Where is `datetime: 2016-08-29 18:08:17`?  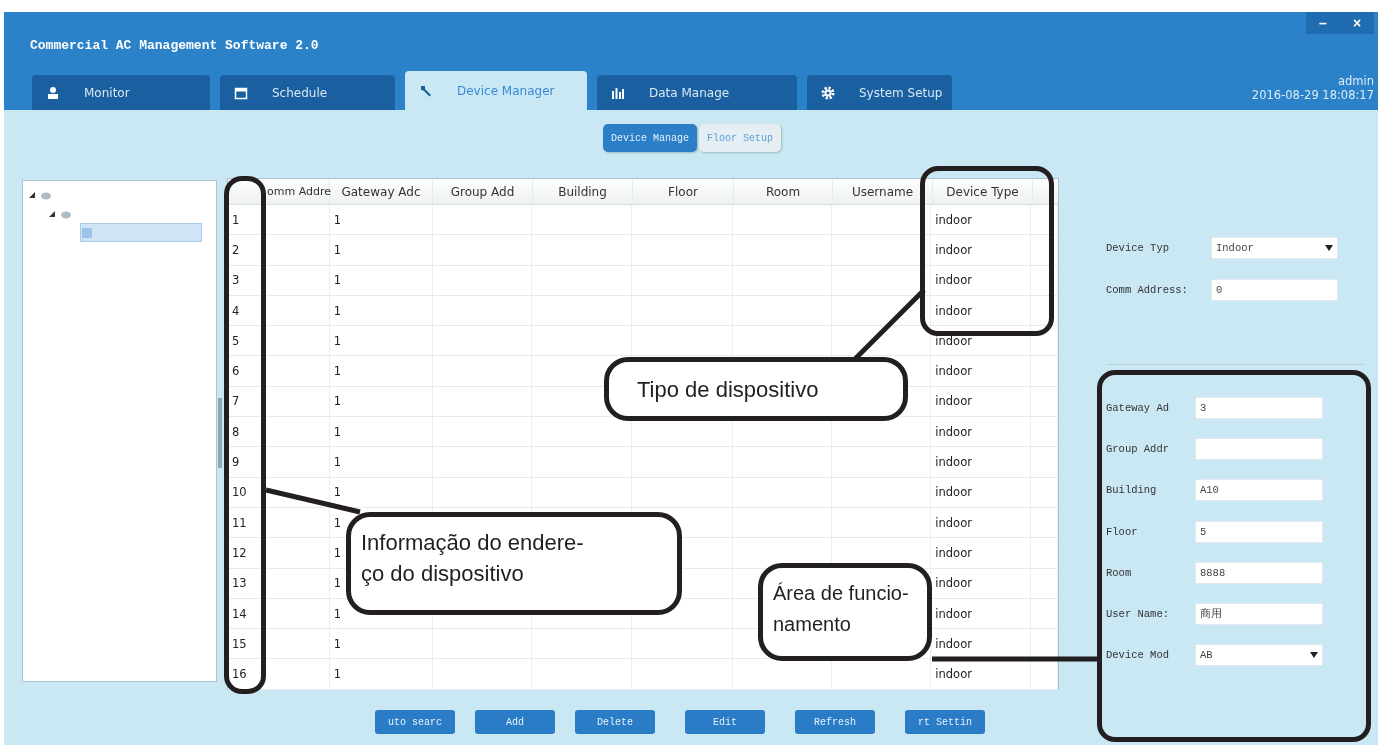 datetime: 2016-08-29 18:08:17 is located at coordinates (1312, 95).